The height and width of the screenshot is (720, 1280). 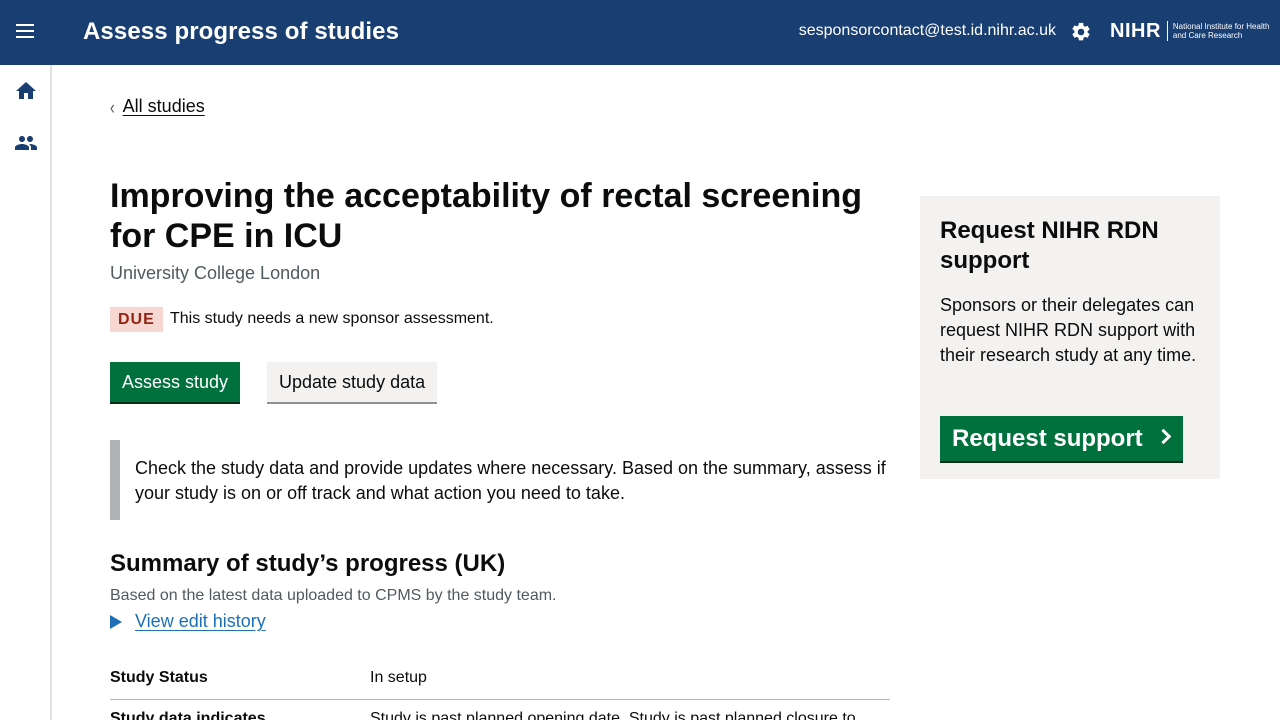 What do you see at coordinates (159, 677) in the screenshot?
I see `summary-key: Study Status` at bounding box center [159, 677].